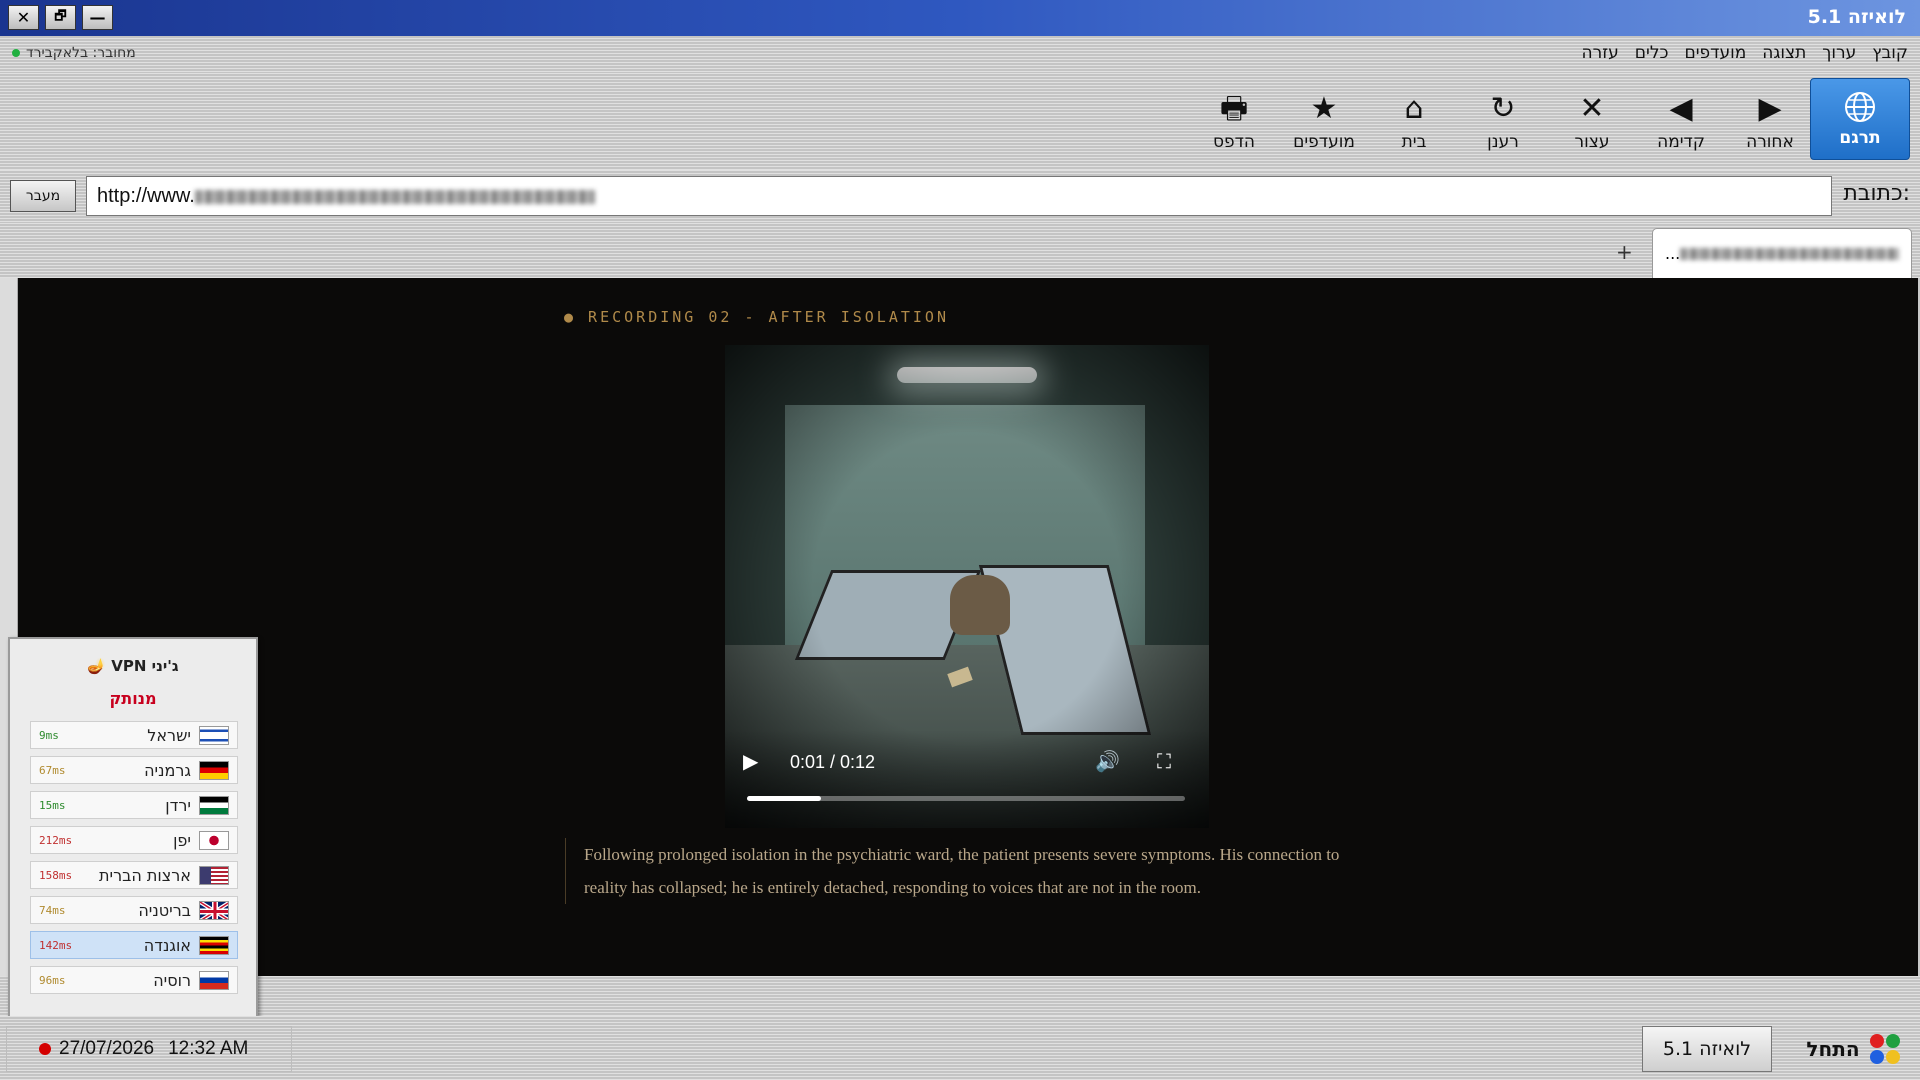 Image resolution: width=1920 pixels, height=1080 pixels. Describe the element at coordinates (1715, 53) in the screenshot. I see `menu-favorites: מועדפים` at that location.